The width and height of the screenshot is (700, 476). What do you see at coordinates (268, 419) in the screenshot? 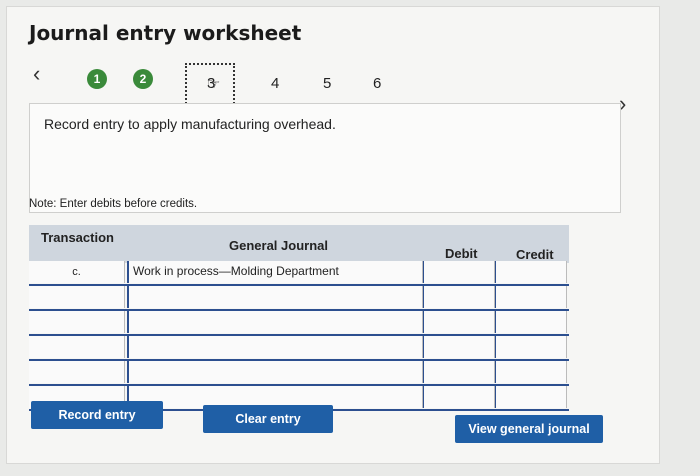
I see `clear-entry-button: Clear entry` at bounding box center [268, 419].